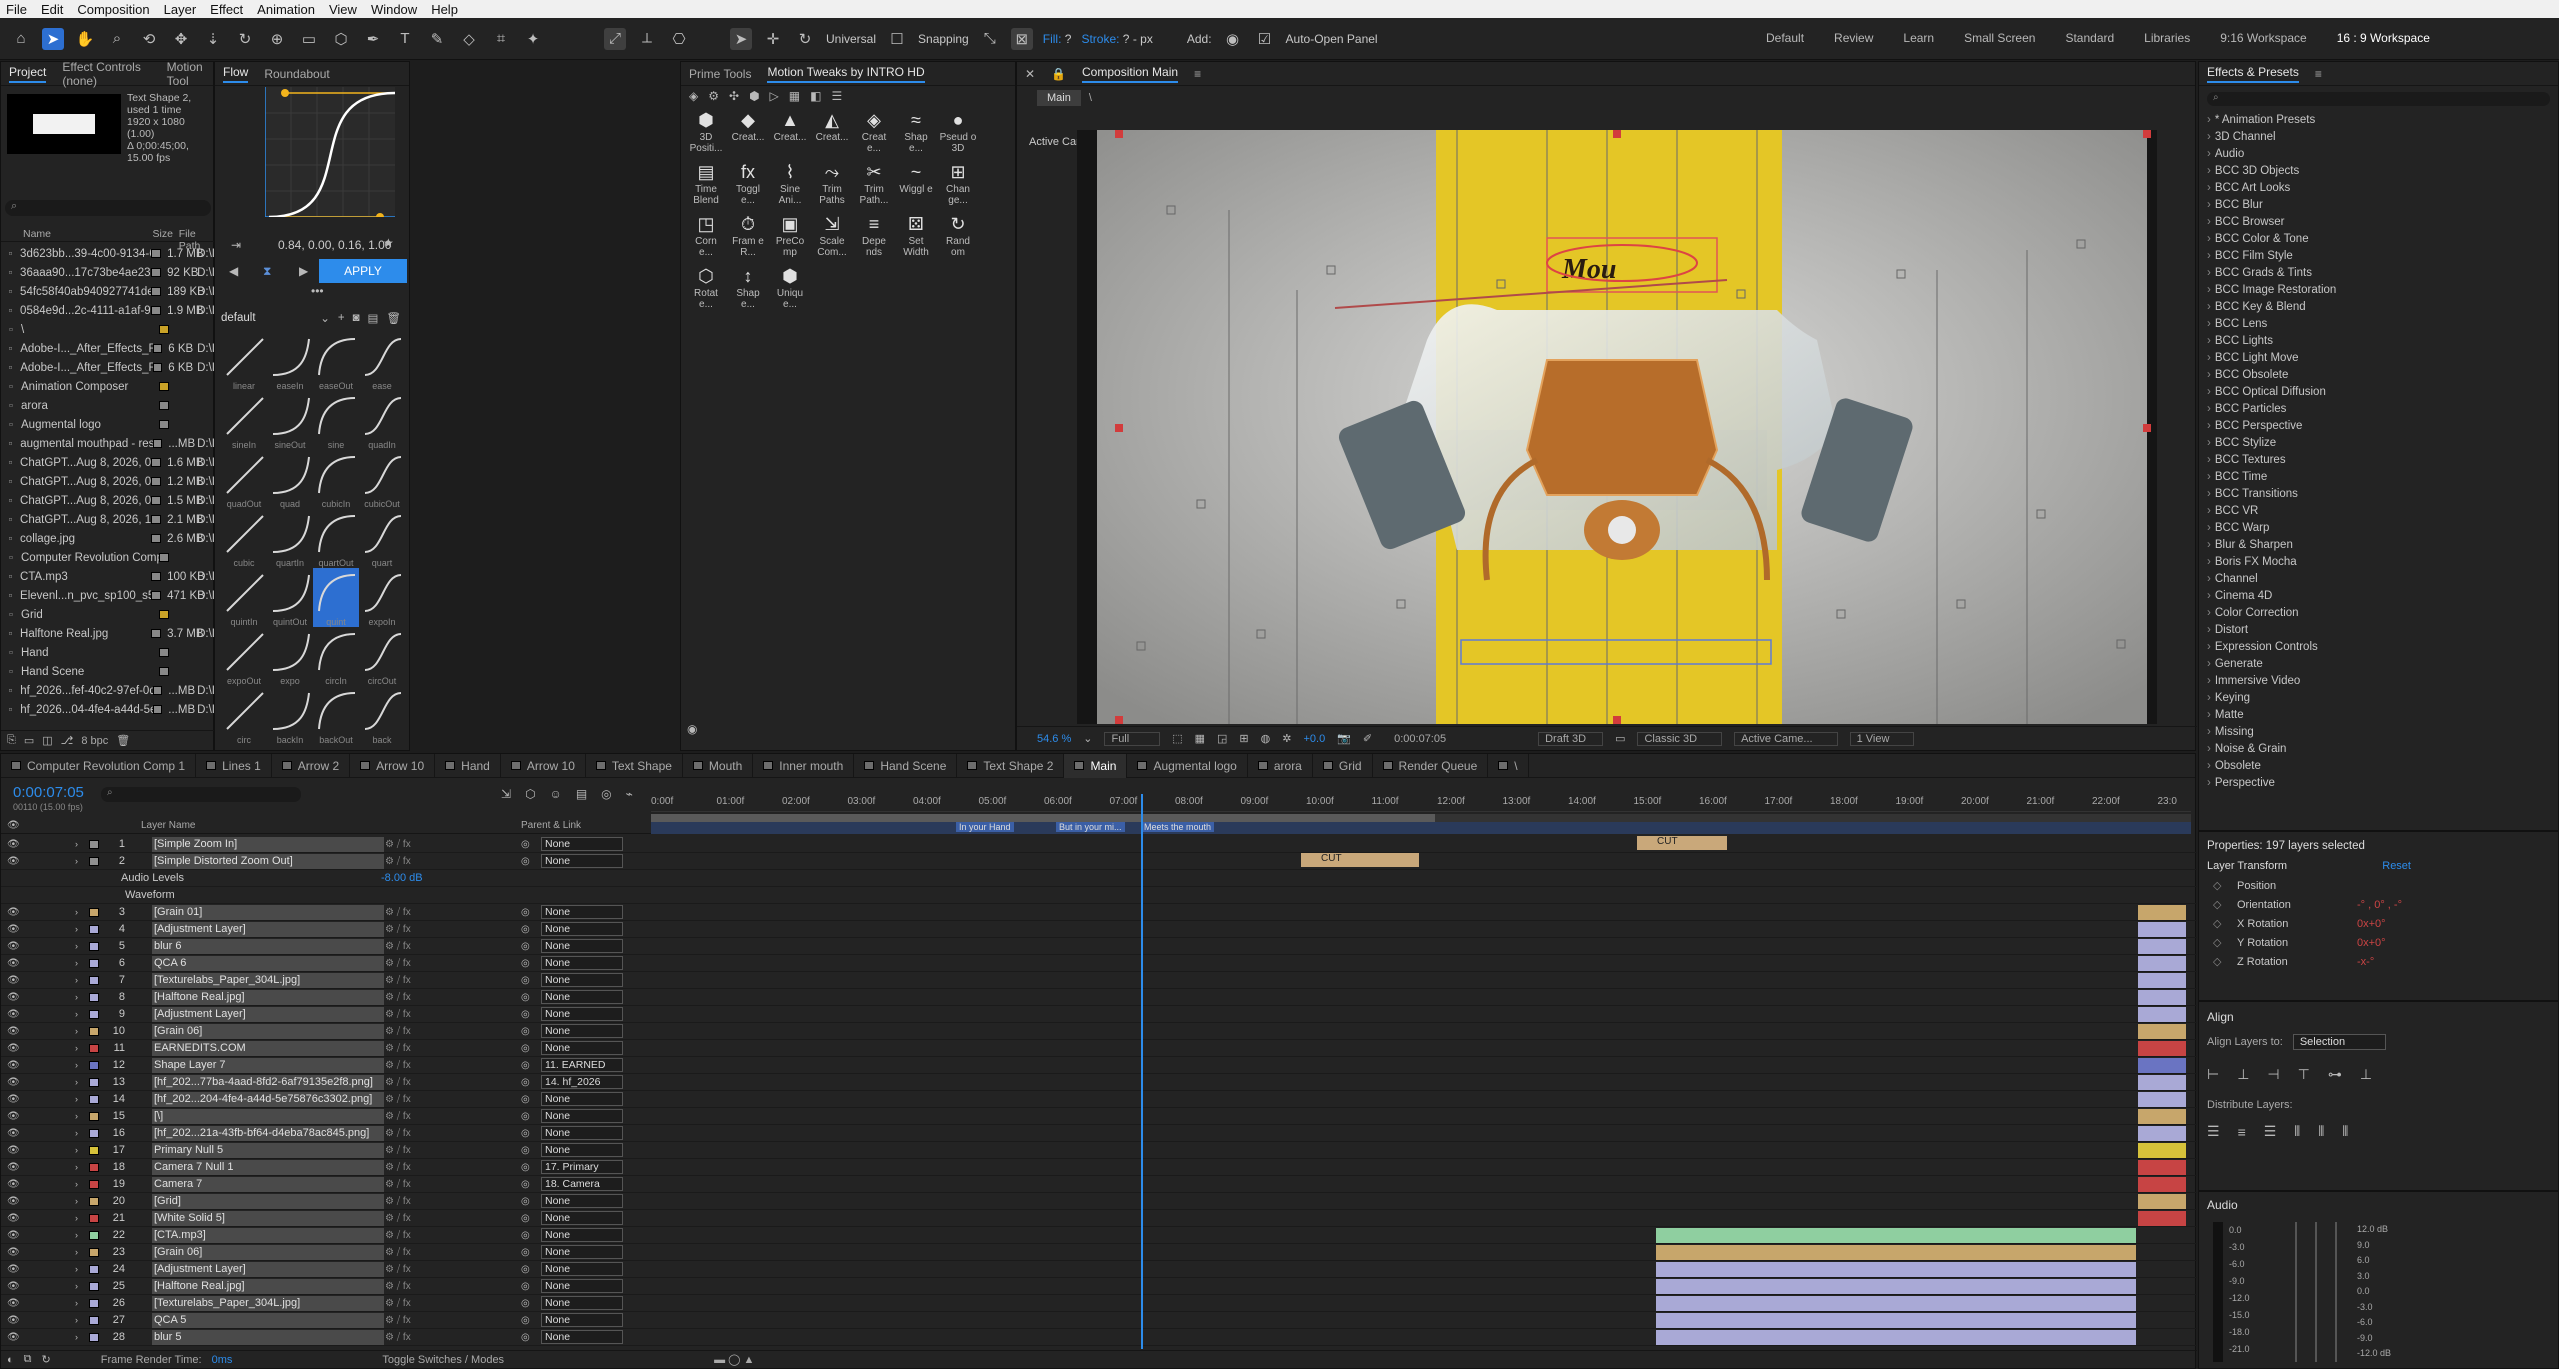  What do you see at coordinates (356, 318) in the screenshot?
I see `save-preset-icon: ◙` at bounding box center [356, 318].